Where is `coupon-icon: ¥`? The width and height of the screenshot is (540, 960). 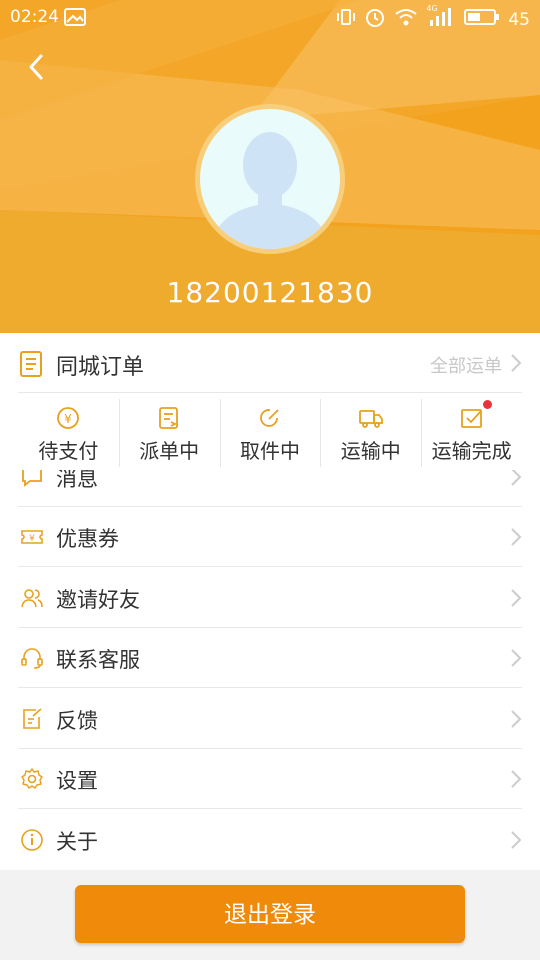 coupon-icon: ¥ is located at coordinates (32, 537).